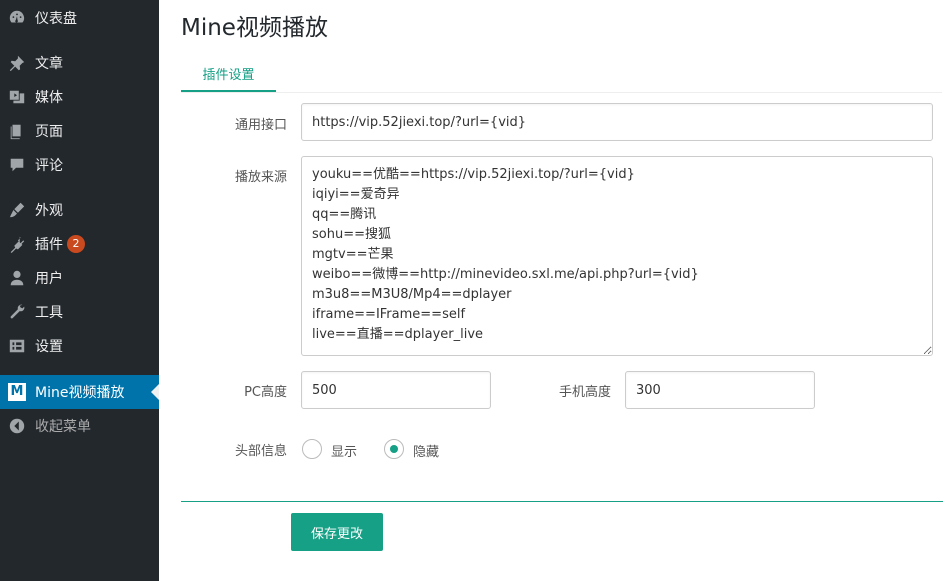 The width and height of the screenshot is (952, 581). Describe the element at coordinates (312, 449) in the screenshot. I see `header-show-radio` at that location.